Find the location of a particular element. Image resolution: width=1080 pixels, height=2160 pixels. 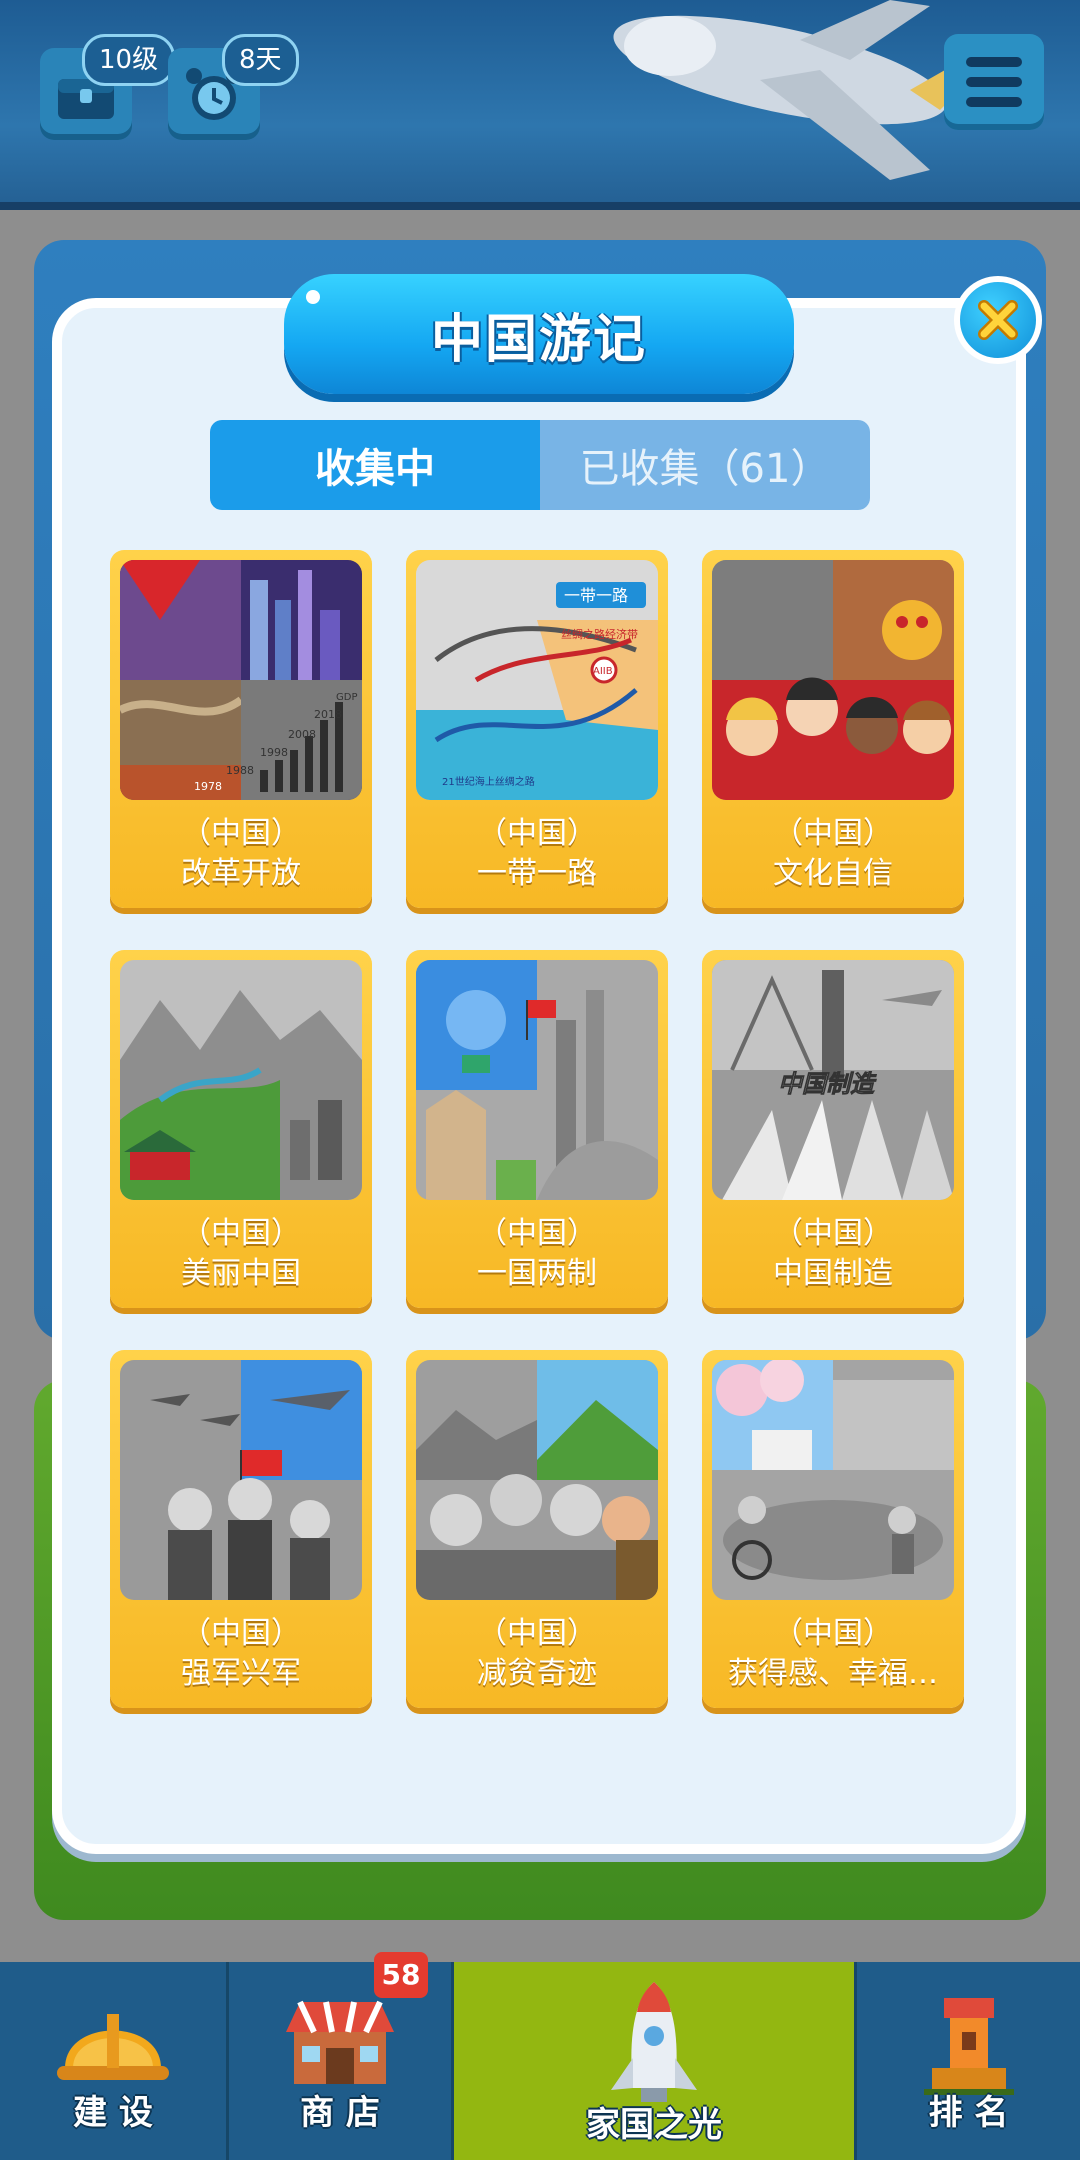

card-image-one-country-two-systems is located at coordinates (537, 1080).